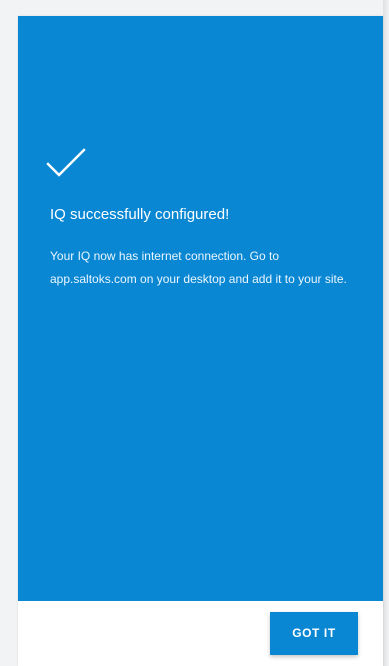 The height and width of the screenshot is (666, 389). I want to click on check-icon, so click(66, 162).